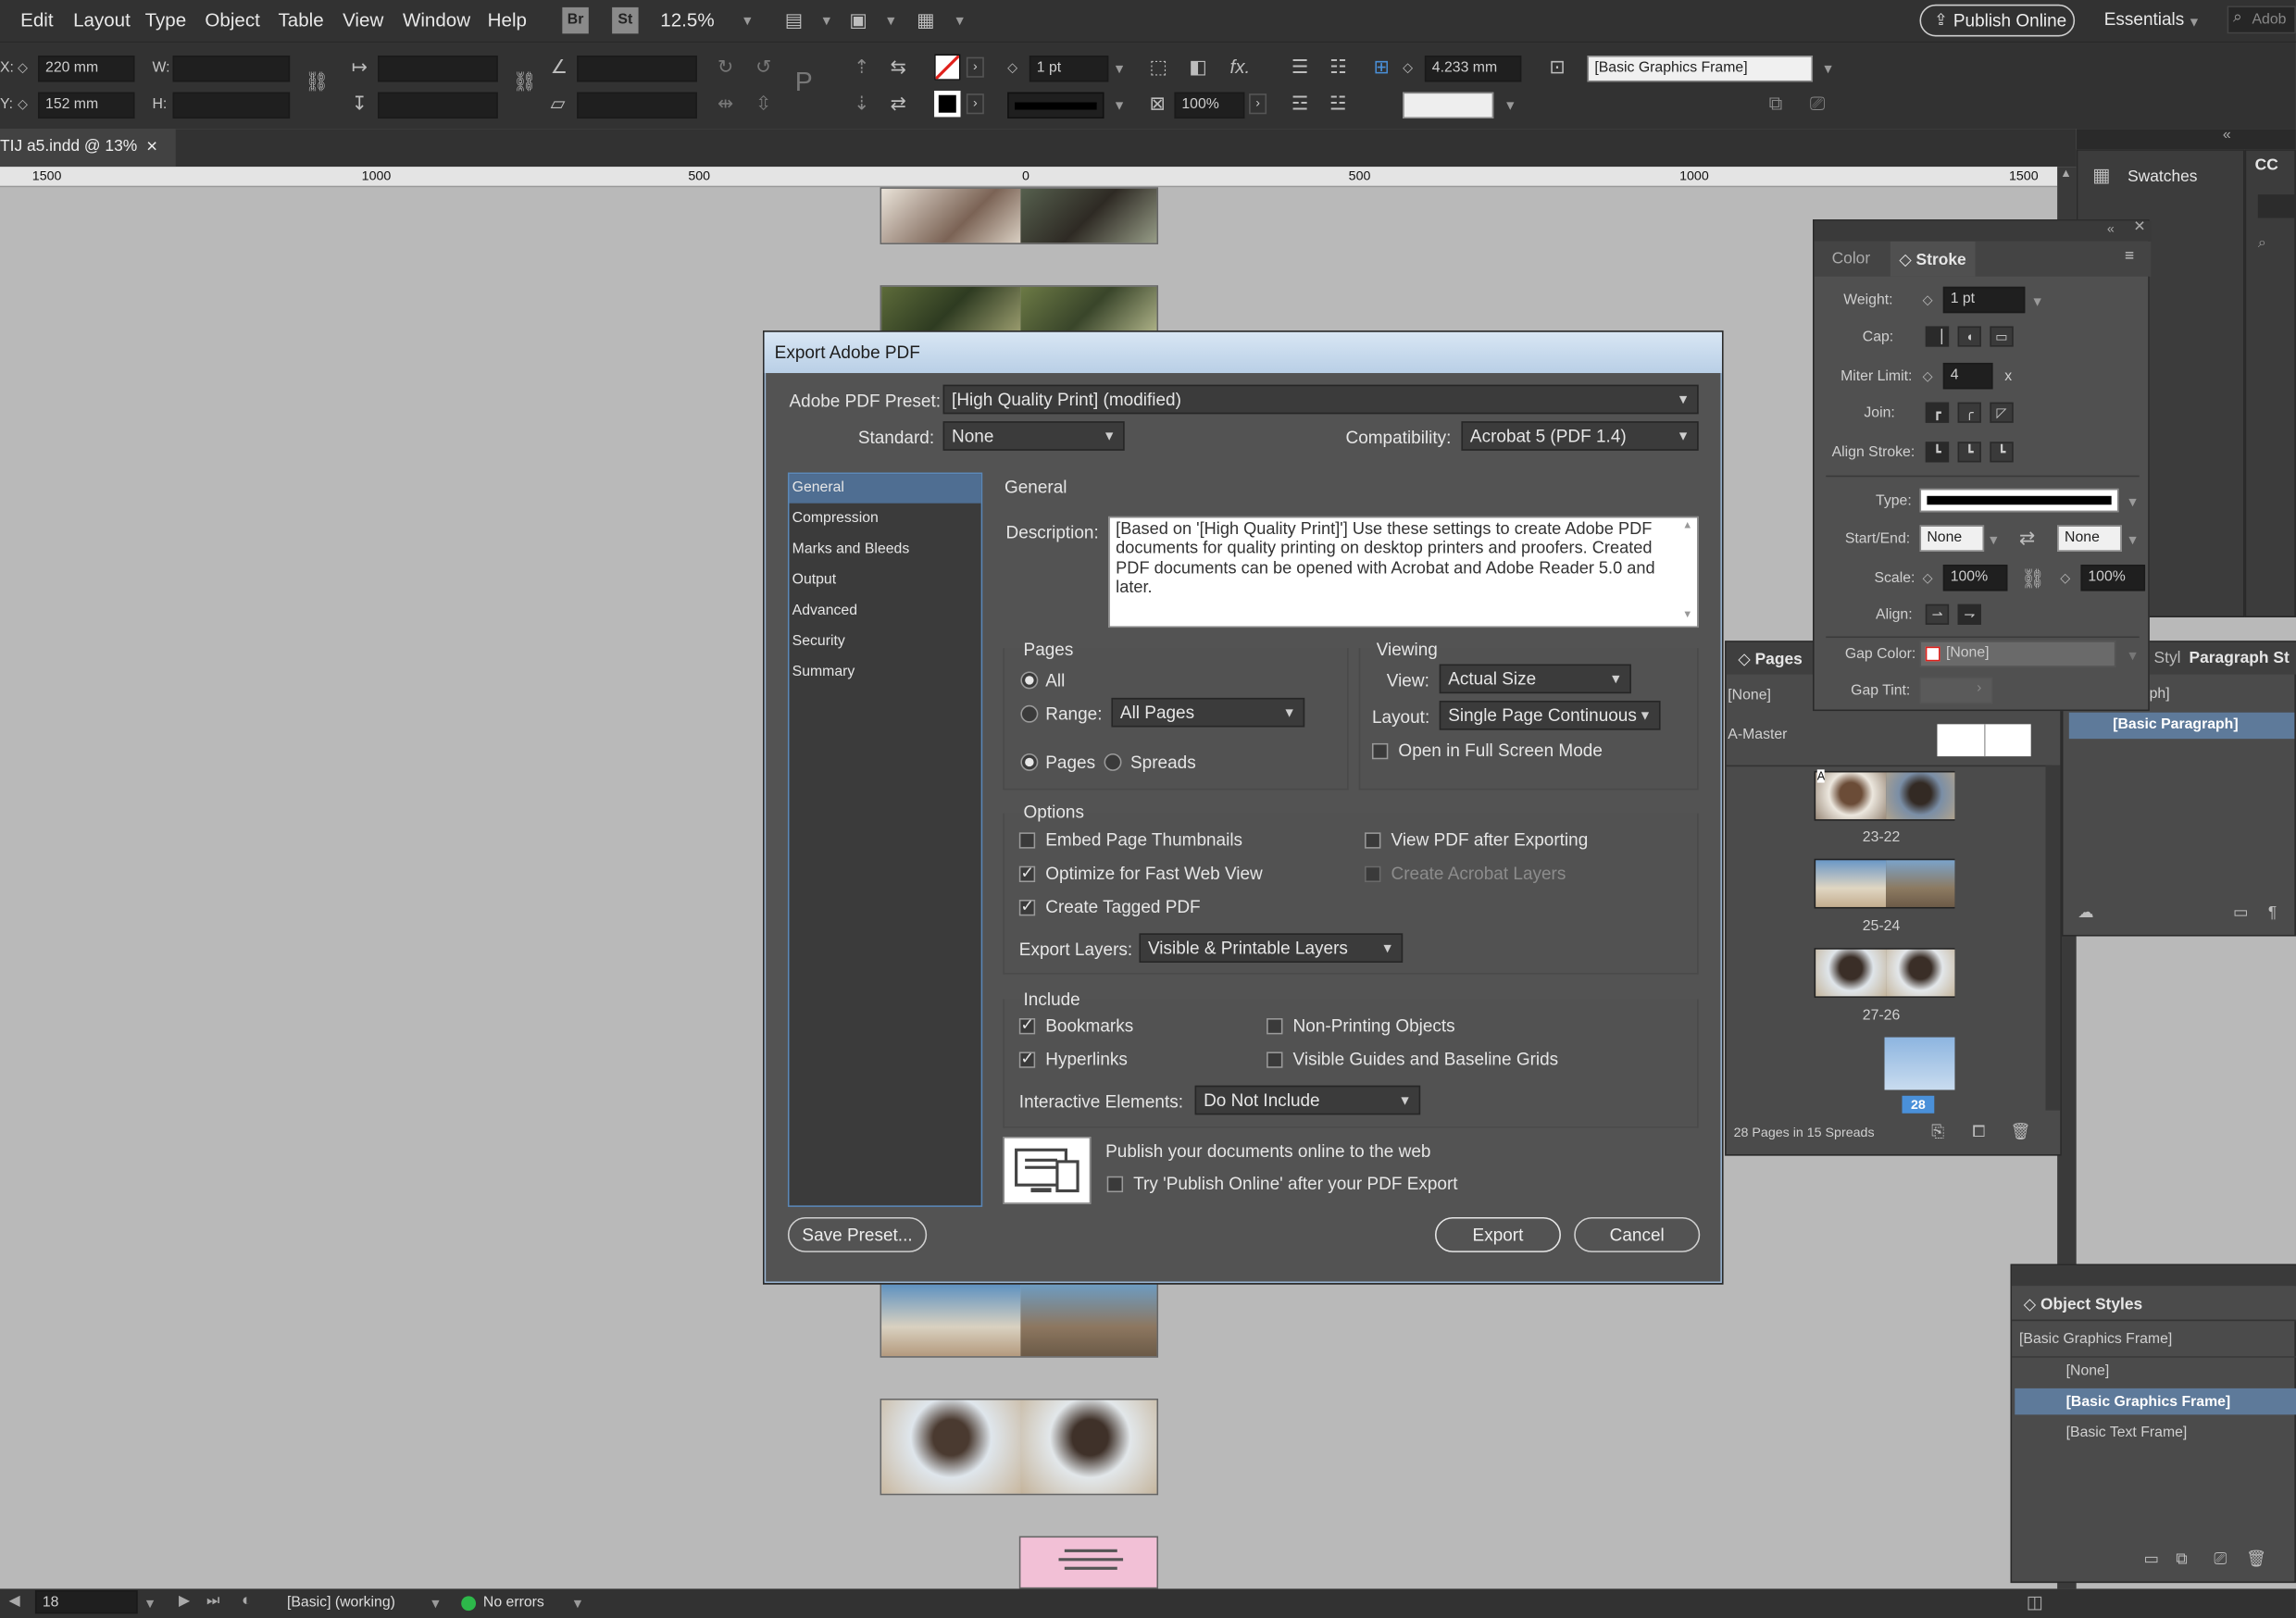 The width and height of the screenshot is (2296, 1618). What do you see at coordinates (2035, 1602) in the screenshot?
I see `split-window-icon: ◫` at bounding box center [2035, 1602].